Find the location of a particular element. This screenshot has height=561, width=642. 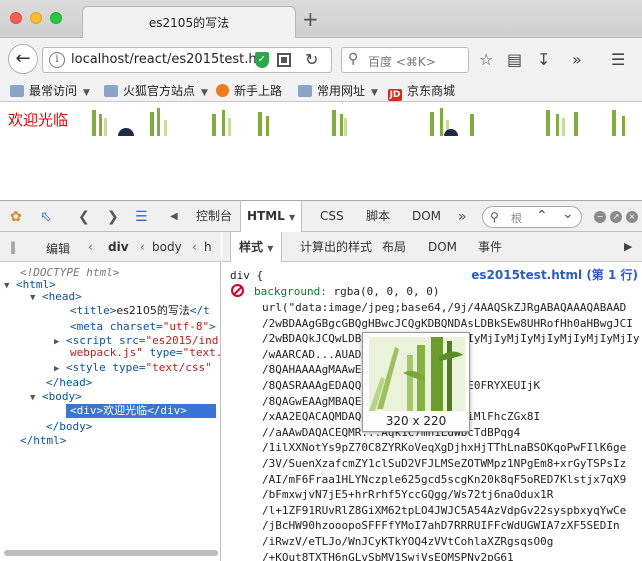

url-text: localhost/react/es2015test.h is located at coordinates (166, 59).